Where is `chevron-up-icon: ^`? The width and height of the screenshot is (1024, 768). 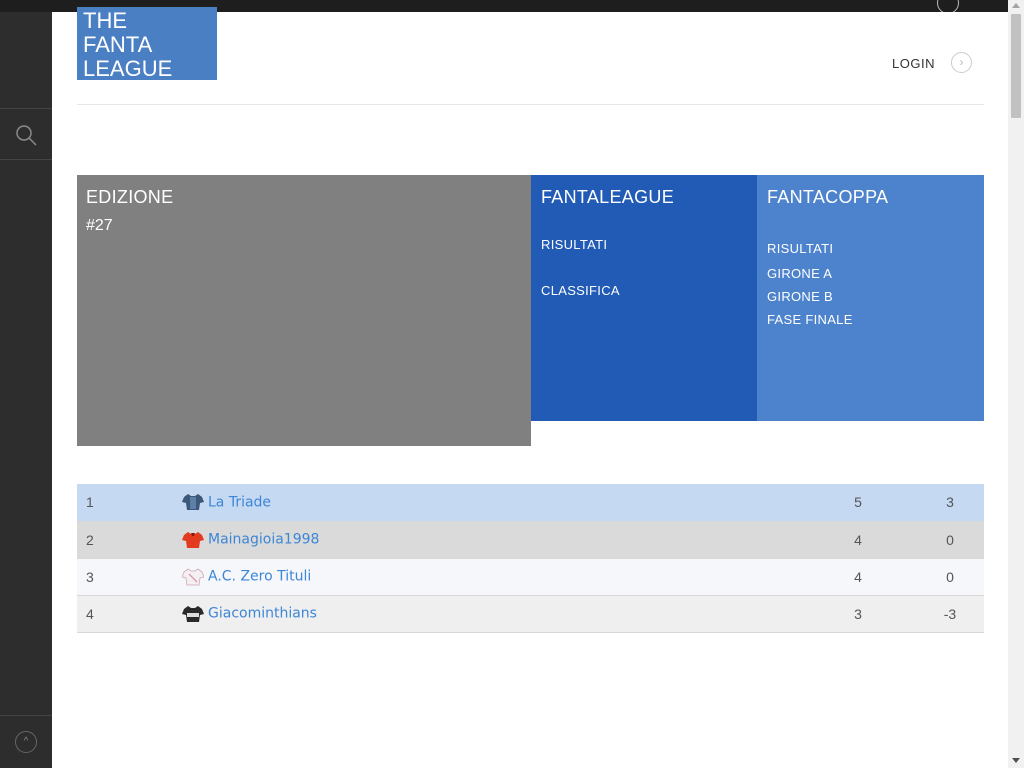 chevron-up-icon: ^ is located at coordinates (26, 742).